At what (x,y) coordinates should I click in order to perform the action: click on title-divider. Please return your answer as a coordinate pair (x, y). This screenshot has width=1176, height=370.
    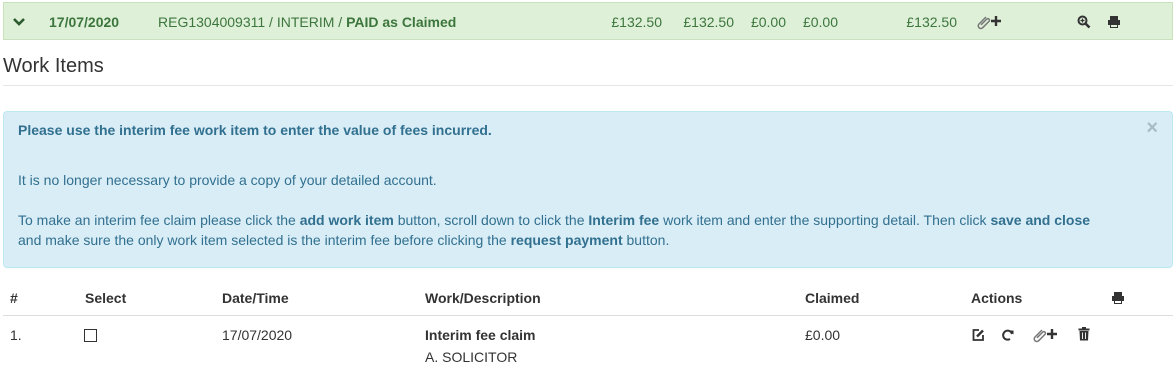
    Looking at the image, I should click on (588, 85).